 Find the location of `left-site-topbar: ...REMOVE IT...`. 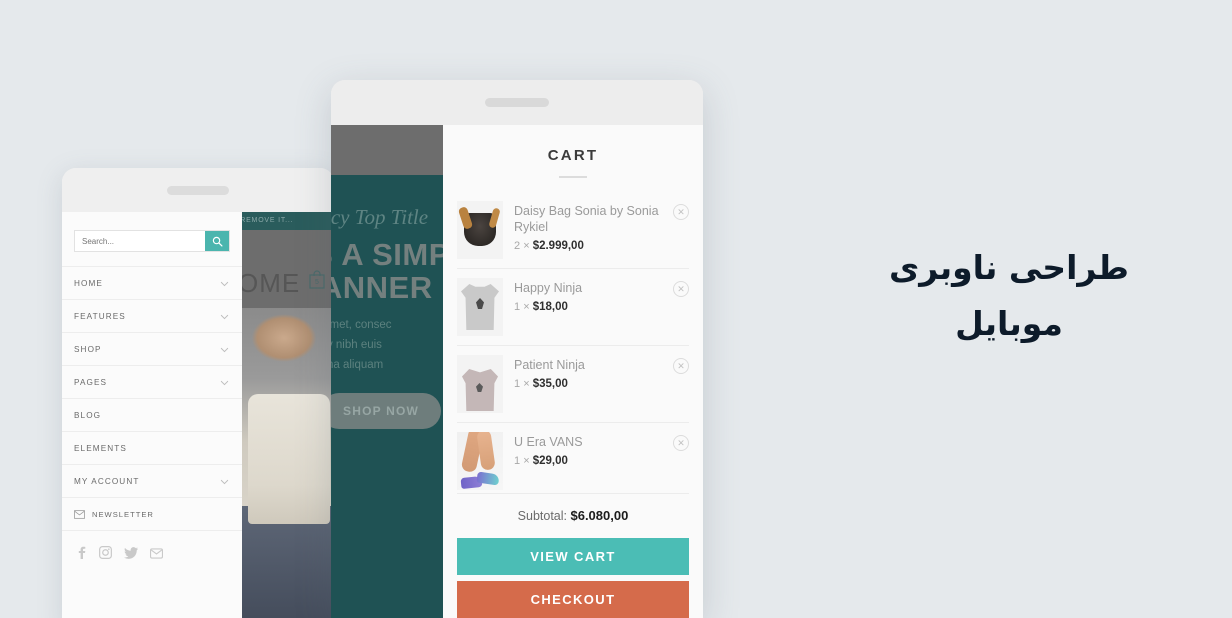

left-site-topbar: ...REMOVE IT... is located at coordinates (282, 221).